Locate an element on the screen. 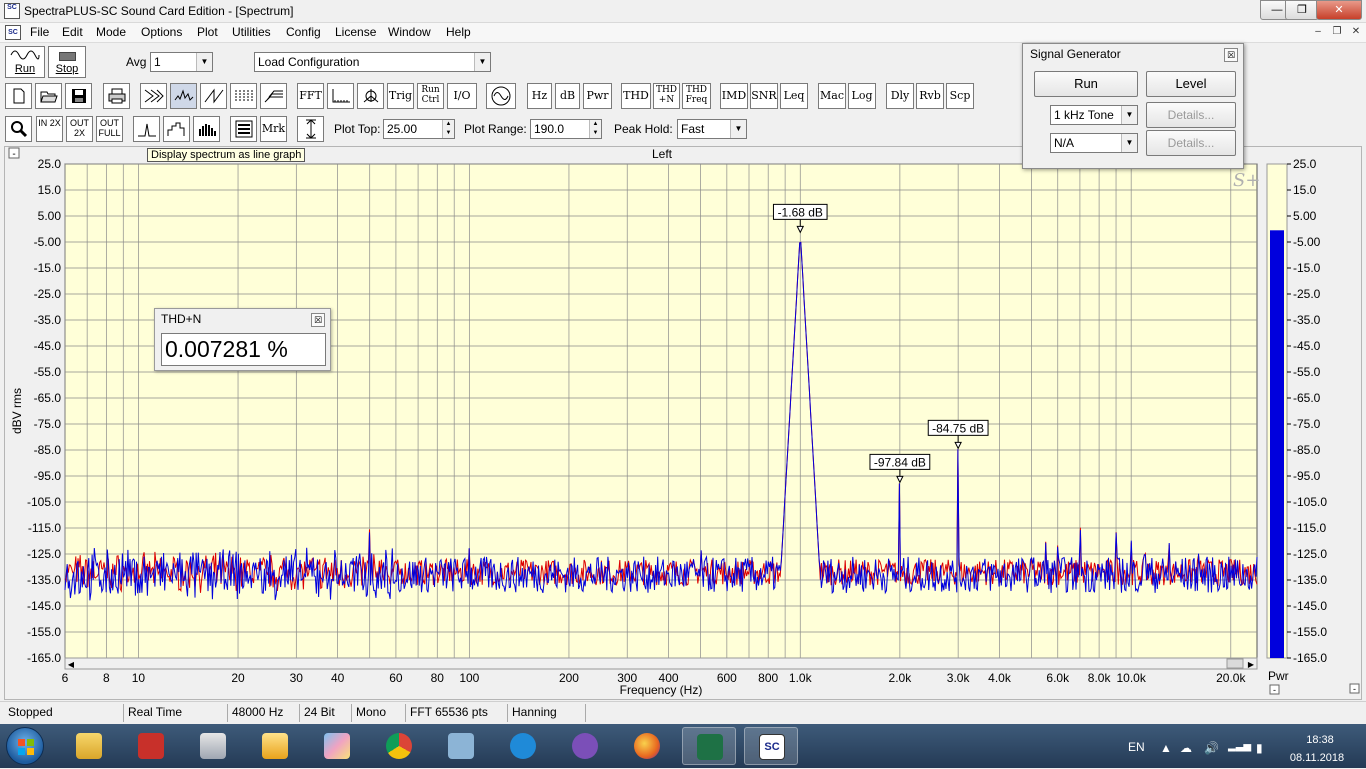 This screenshot has width=1366, height=769. menu-utilities: Utilities is located at coordinates (251, 32).